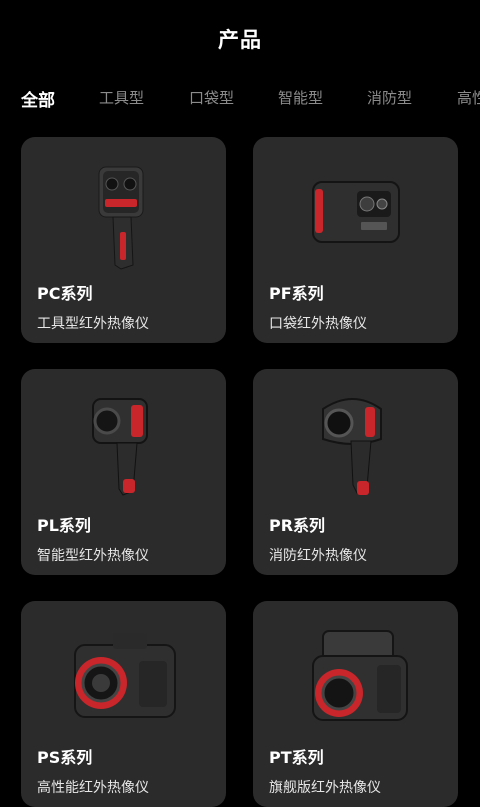  What do you see at coordinates (300, 97) in the screenshot?
I see `tab-smart: 智能型` at bounding box center [300, 97].